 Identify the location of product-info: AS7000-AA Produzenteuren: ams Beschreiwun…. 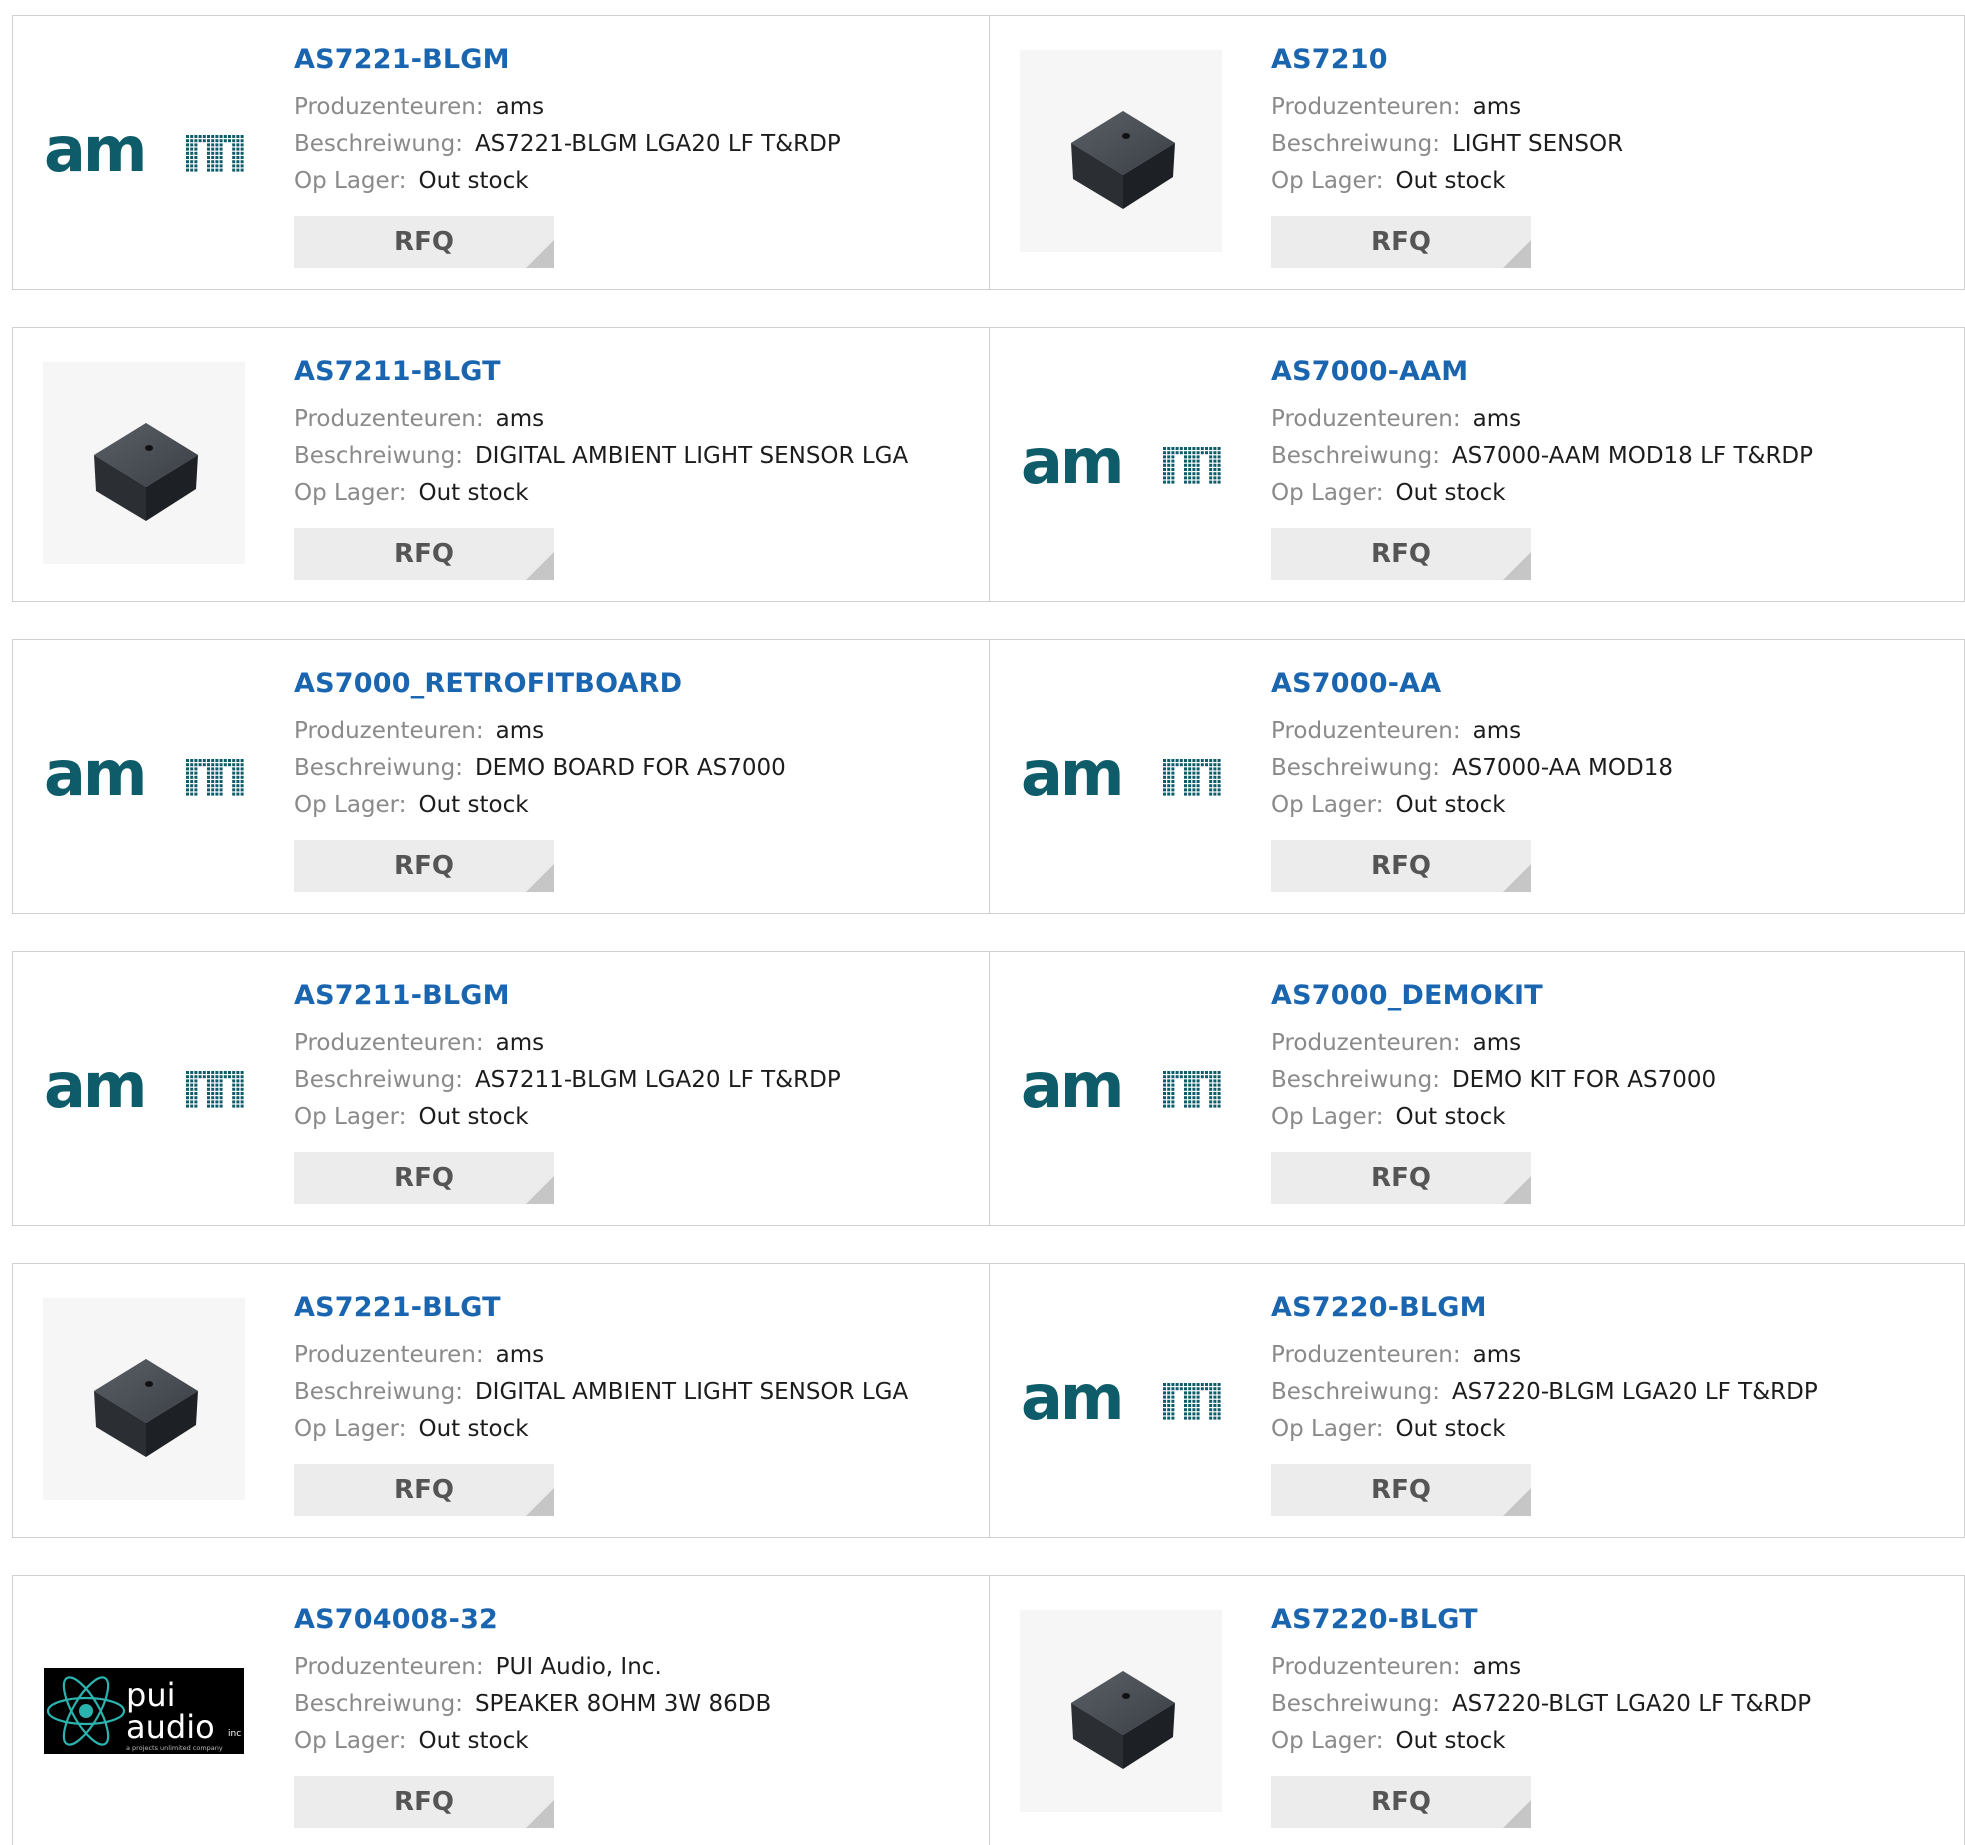
(1472, 745).